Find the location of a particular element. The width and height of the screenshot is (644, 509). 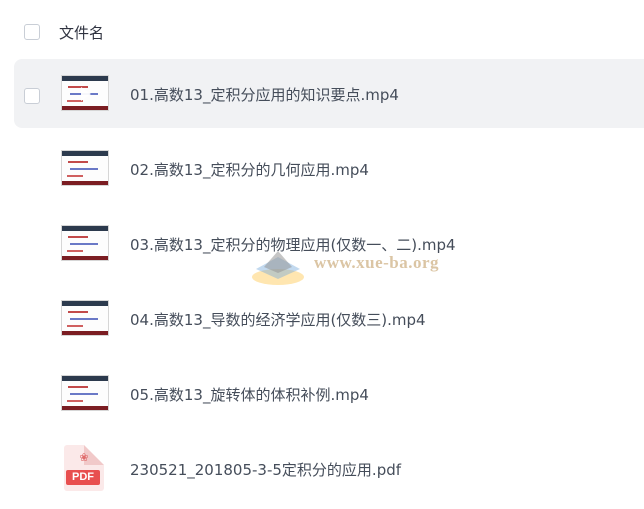

play-icon is located at coordinates (86, 94).